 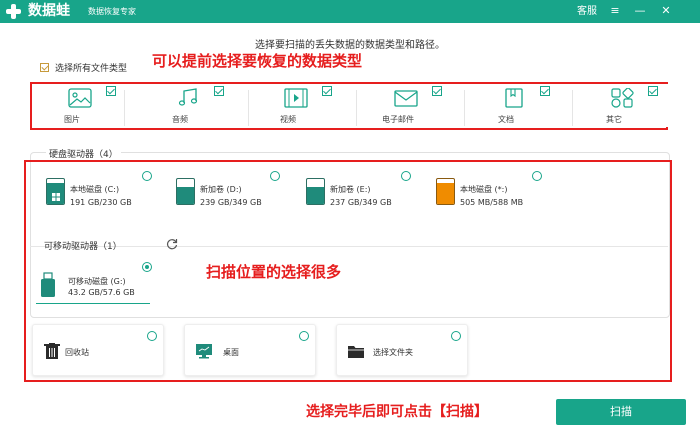 I want to click on desktop-icon, so click(x=204, y=351).